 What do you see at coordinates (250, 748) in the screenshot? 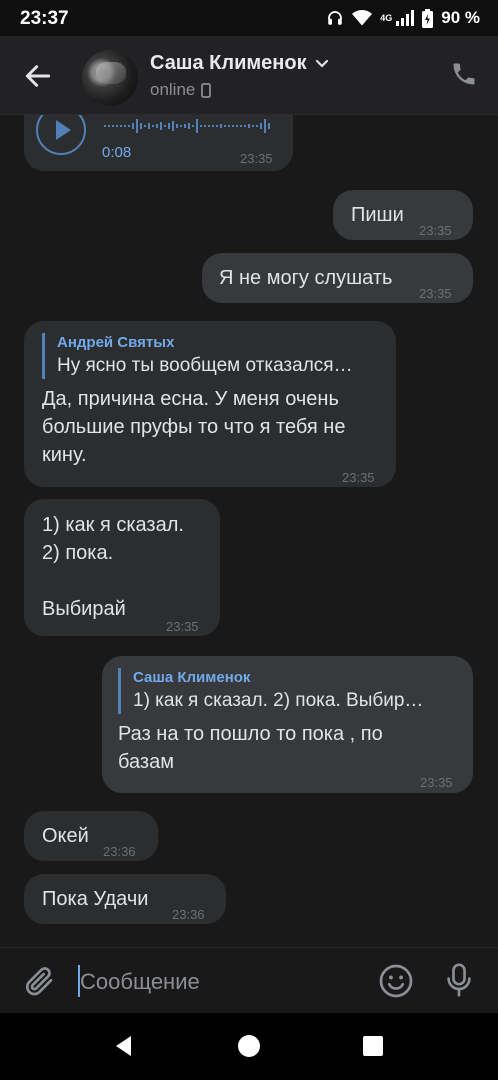
I see `message-text: Раз на то пошло то пока , по базам` at bounding box center [250, 748].